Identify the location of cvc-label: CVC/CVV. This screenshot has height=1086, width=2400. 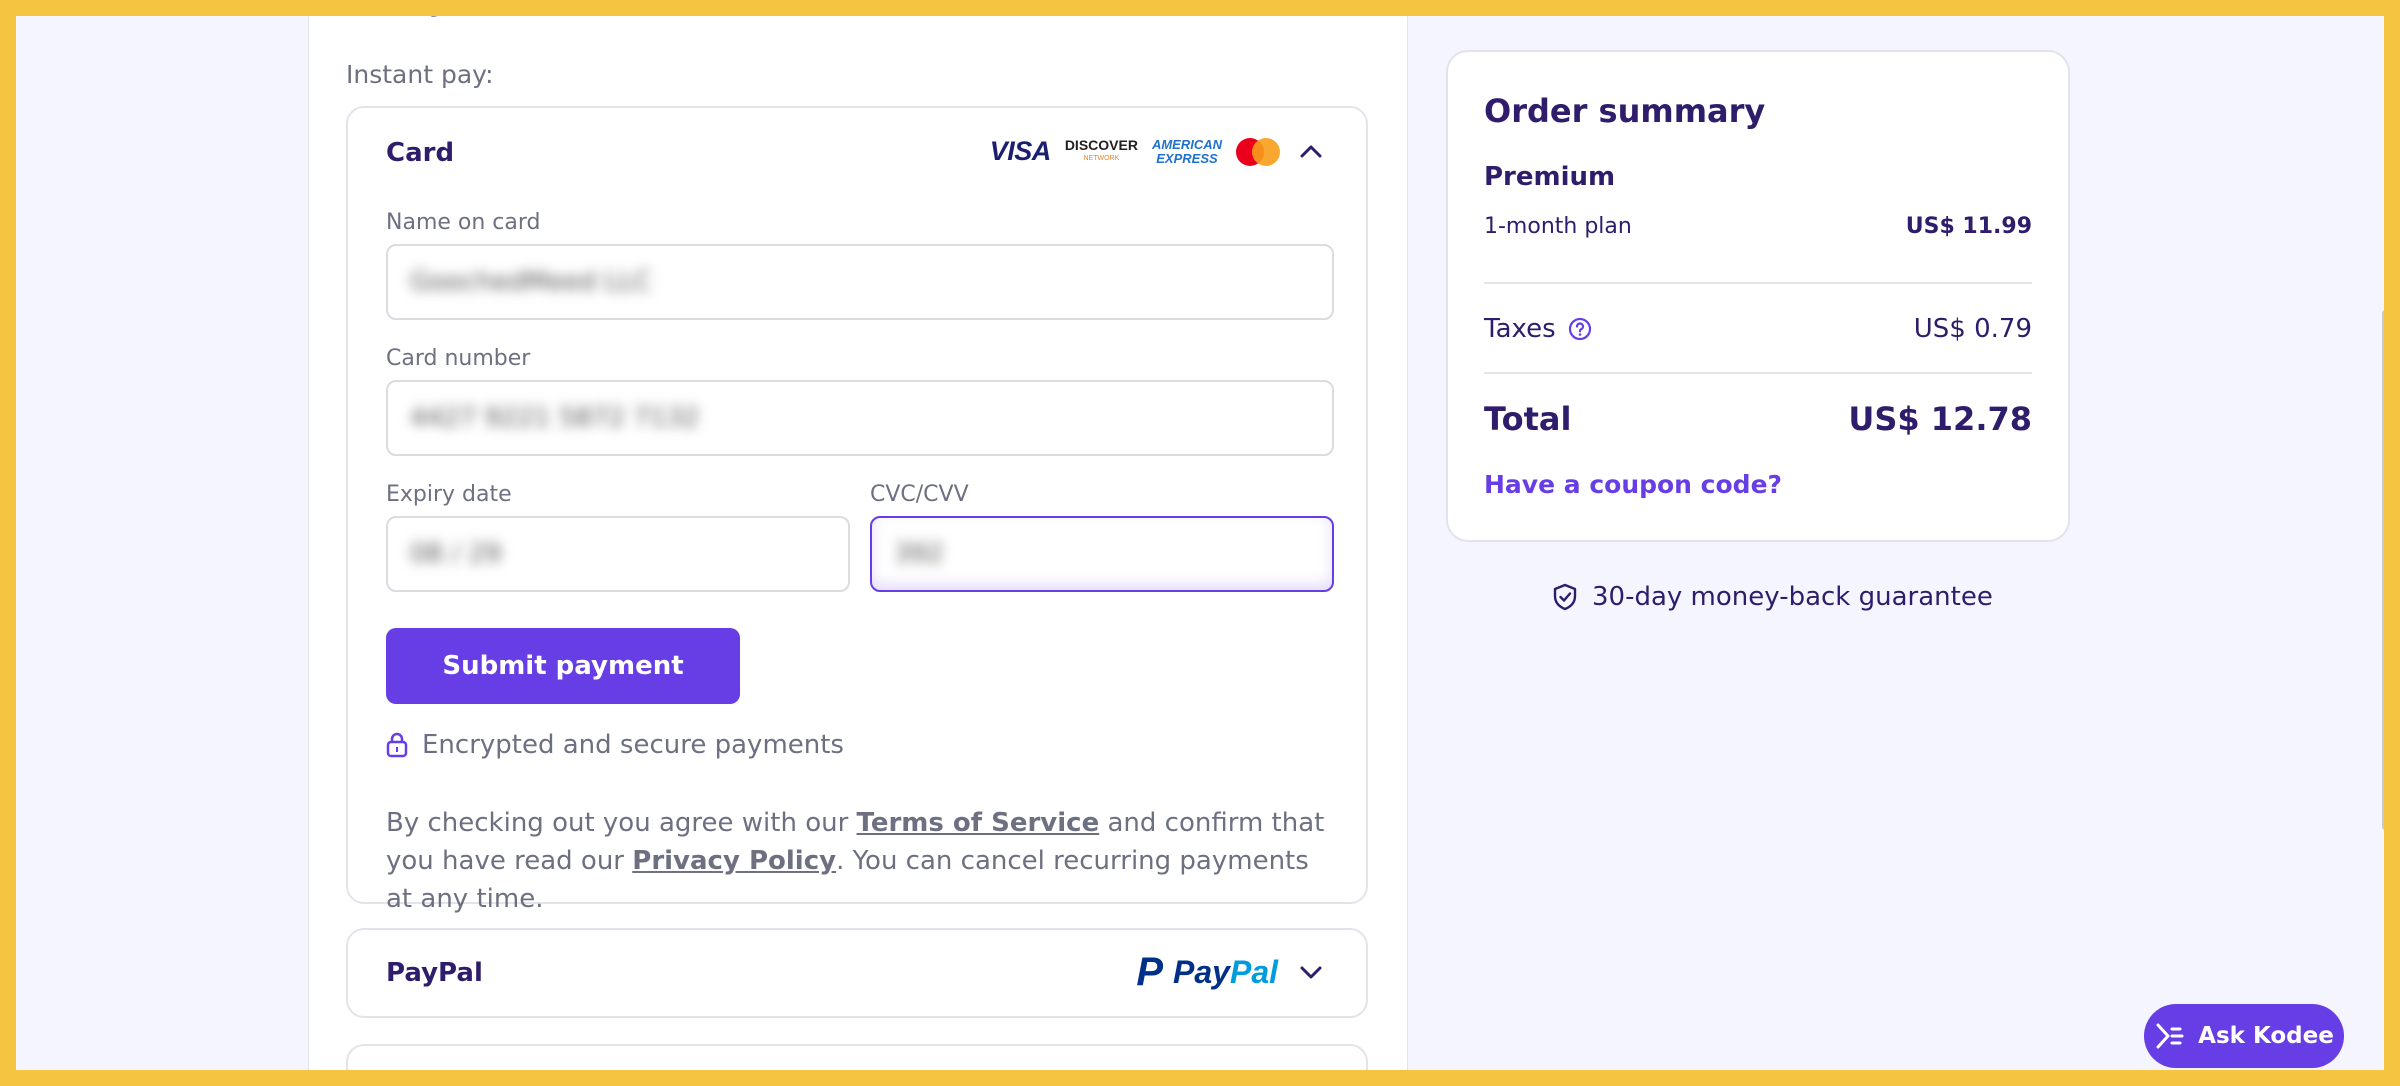
(919, 494).